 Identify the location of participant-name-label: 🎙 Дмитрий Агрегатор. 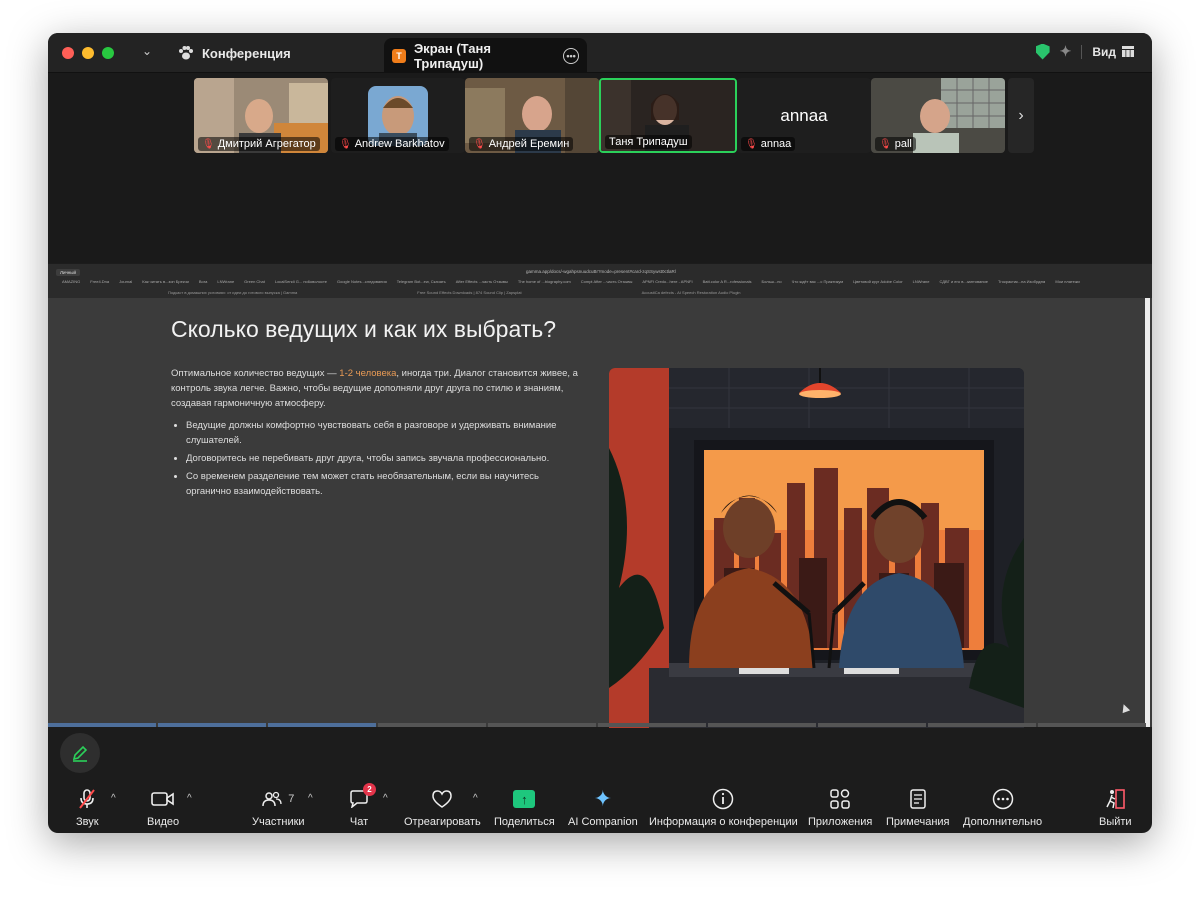
(259, 144).